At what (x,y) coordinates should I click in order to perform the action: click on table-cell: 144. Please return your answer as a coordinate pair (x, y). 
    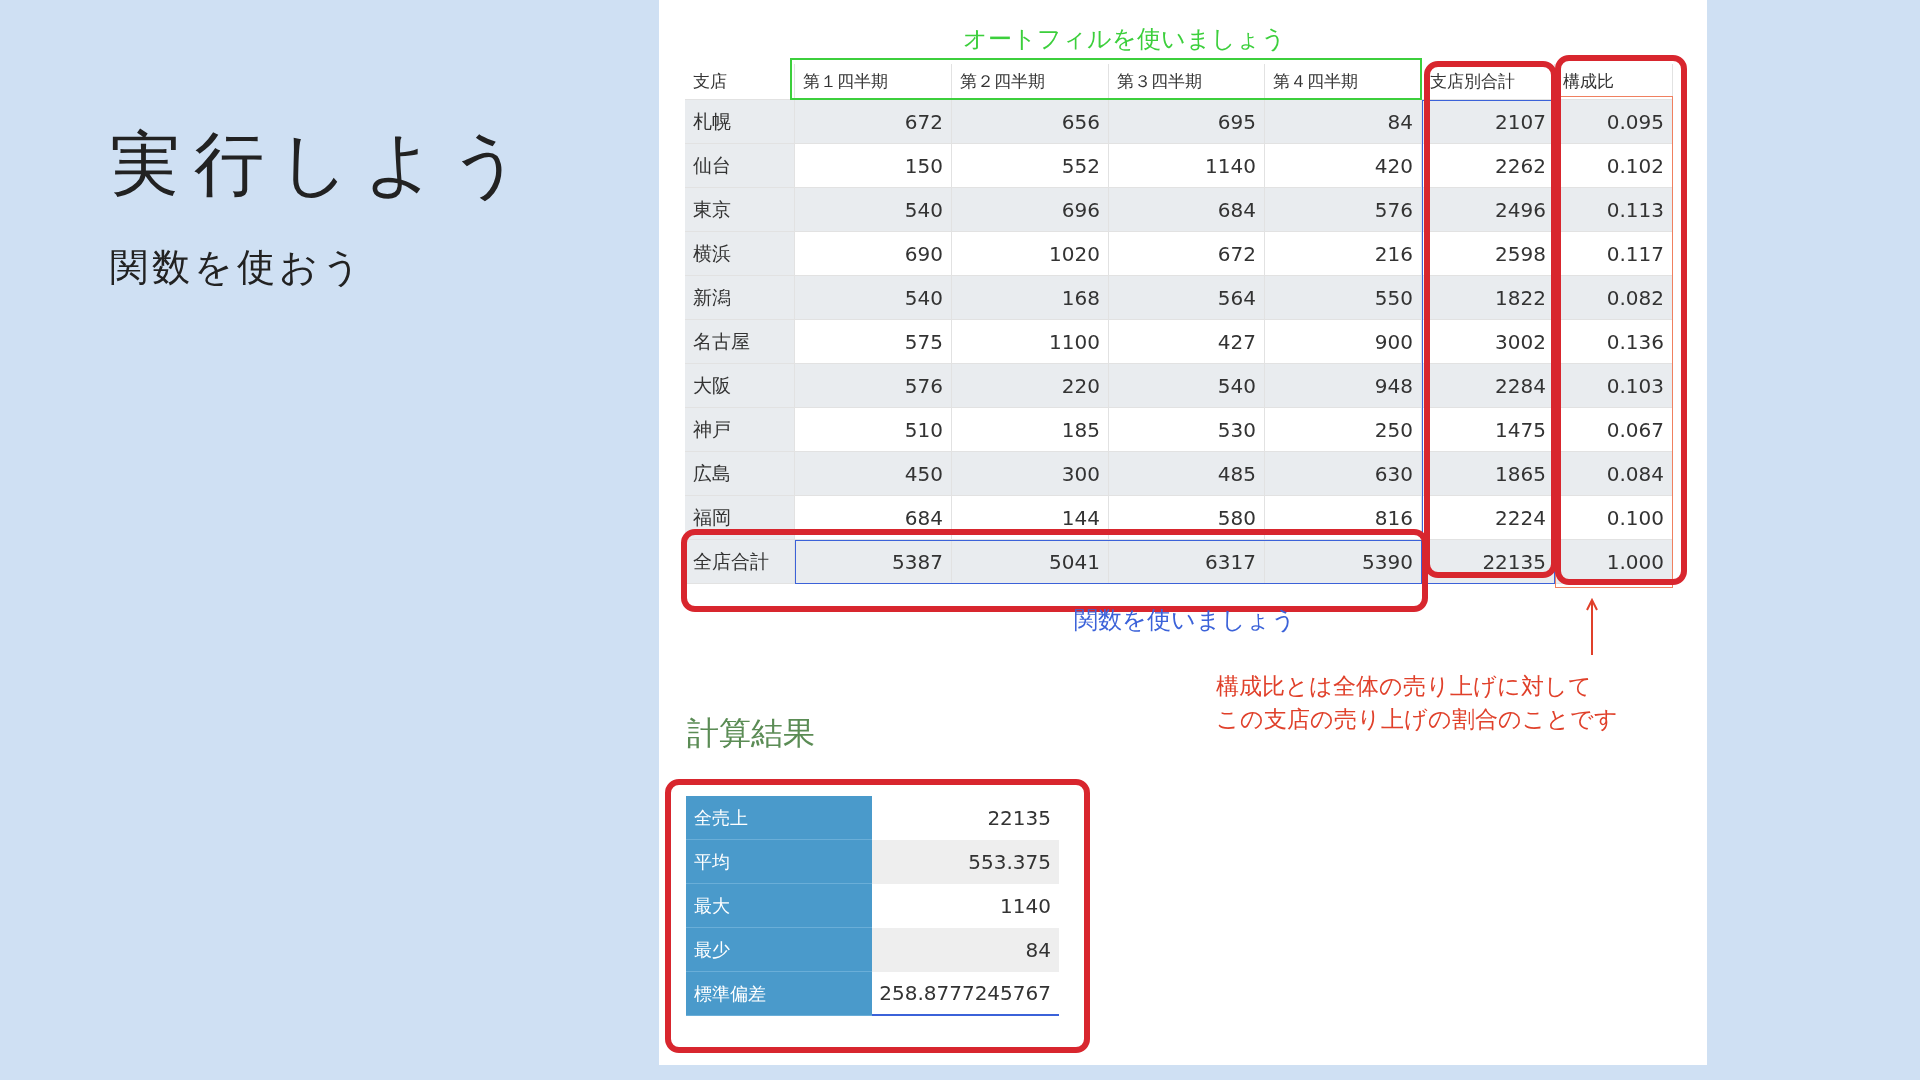
    Looking at the image, I should click on (1030, 518).